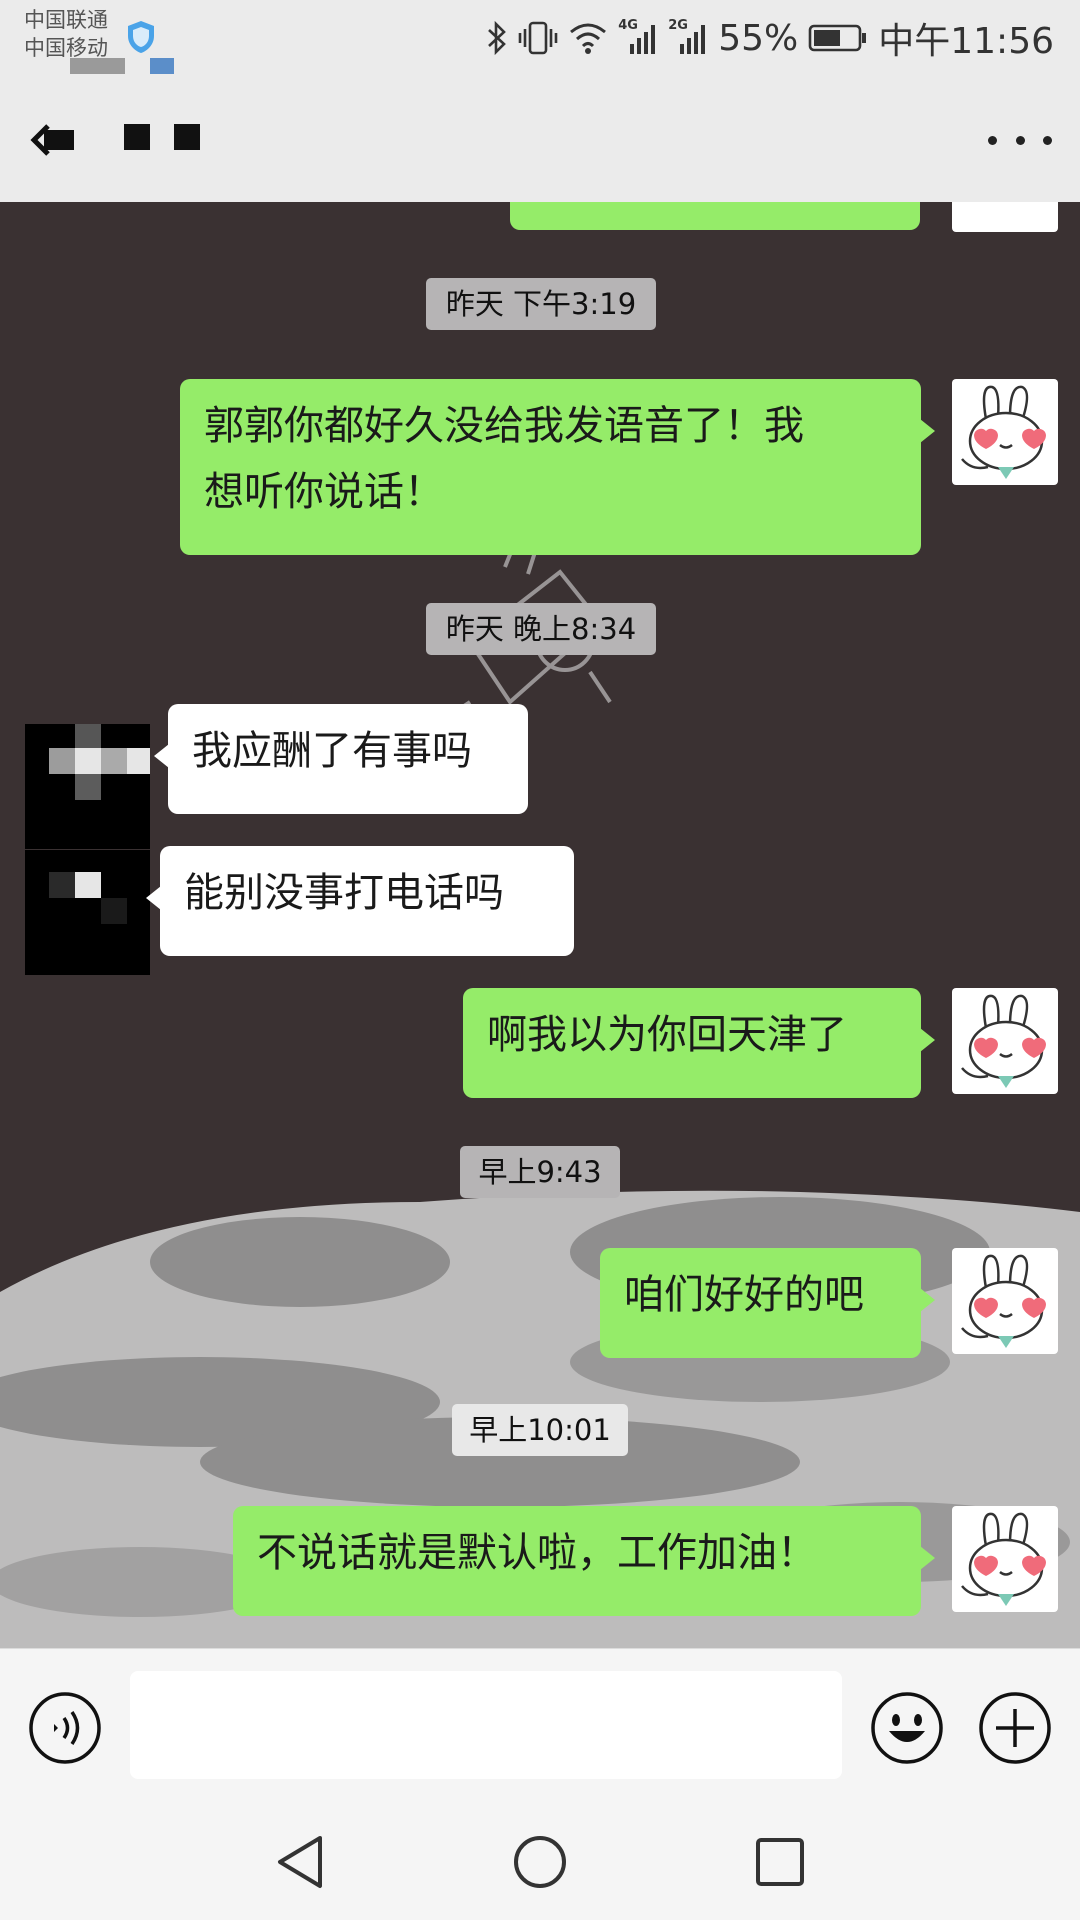 The image size is (1080, 1920). I want to click on sent-message-bubble: 啊我以为你回天津了, so click(699, 1043).